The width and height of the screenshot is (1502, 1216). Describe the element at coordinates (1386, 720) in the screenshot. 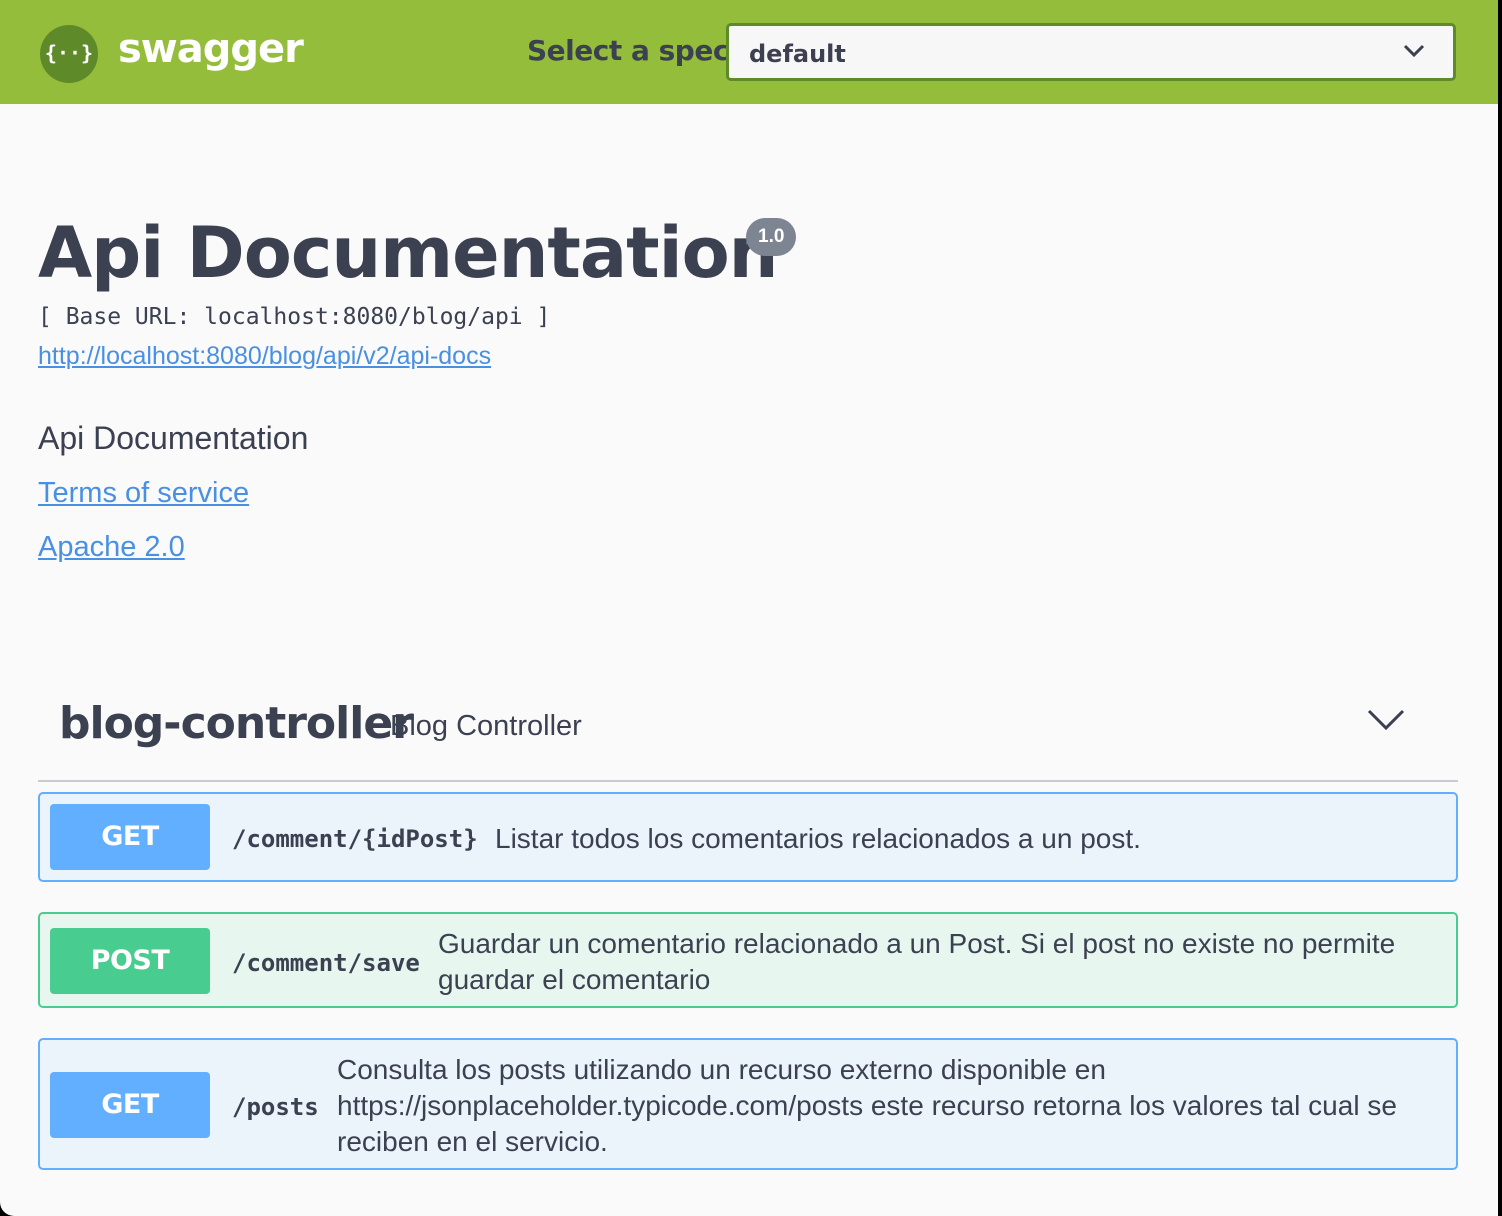

I see `collapse-chevron-icon` at that location.